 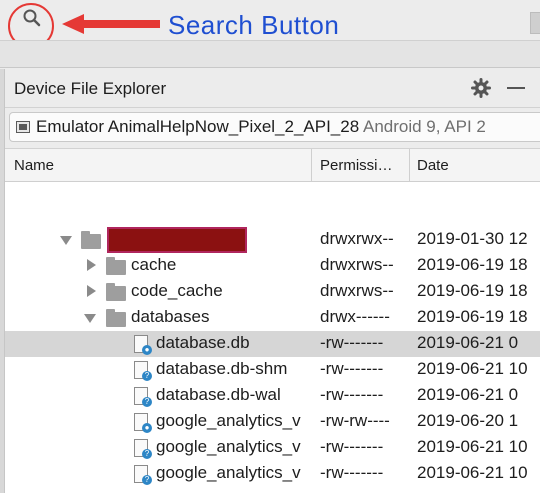 What do you see at coordinates (203, 342) in the screenshot?
I see `row-name: database.db` at bounding box center [203, 342].